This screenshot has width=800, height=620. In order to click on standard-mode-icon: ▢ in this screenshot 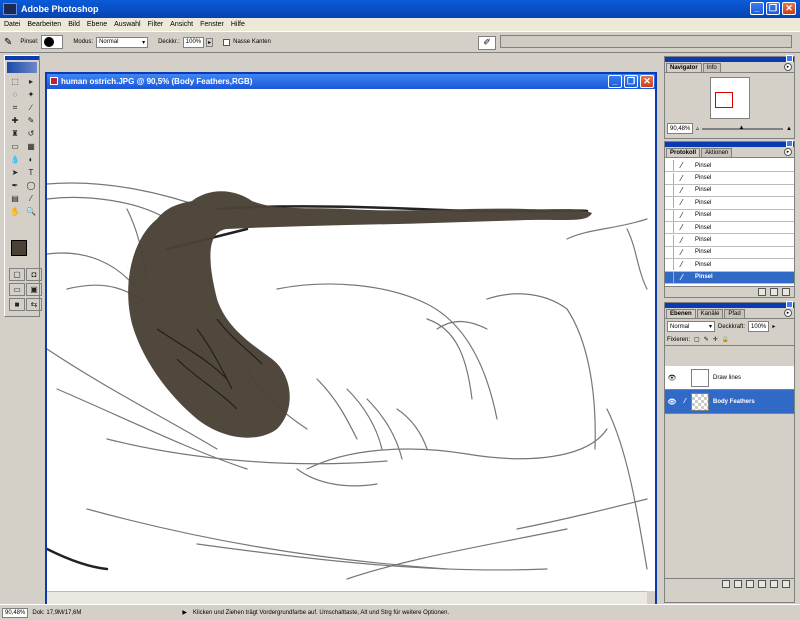, I will do `click(17, 274)`.